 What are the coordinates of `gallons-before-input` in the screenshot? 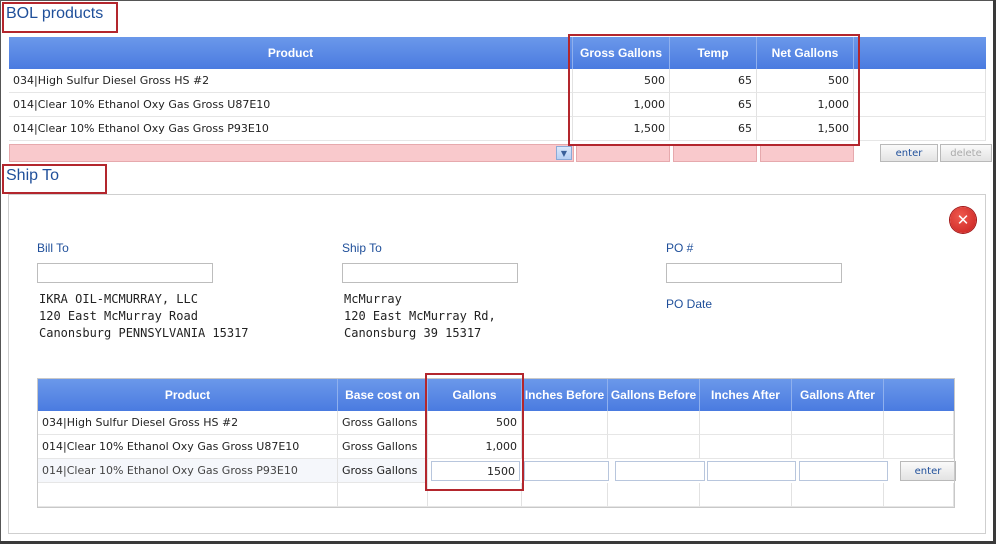 It's located at (660, 471).